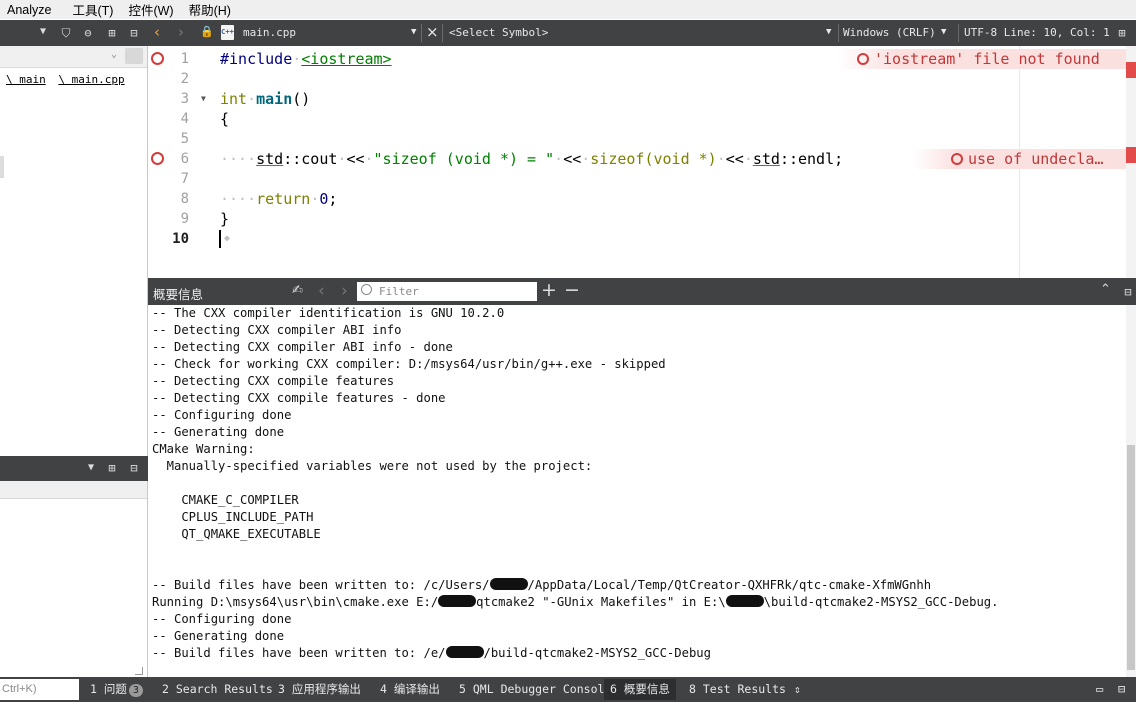 This screenshot has height=702, width=1136. I want to click on sidebar-toolbar-2: ▼ ⊞ ⊟, so click(74, 468).